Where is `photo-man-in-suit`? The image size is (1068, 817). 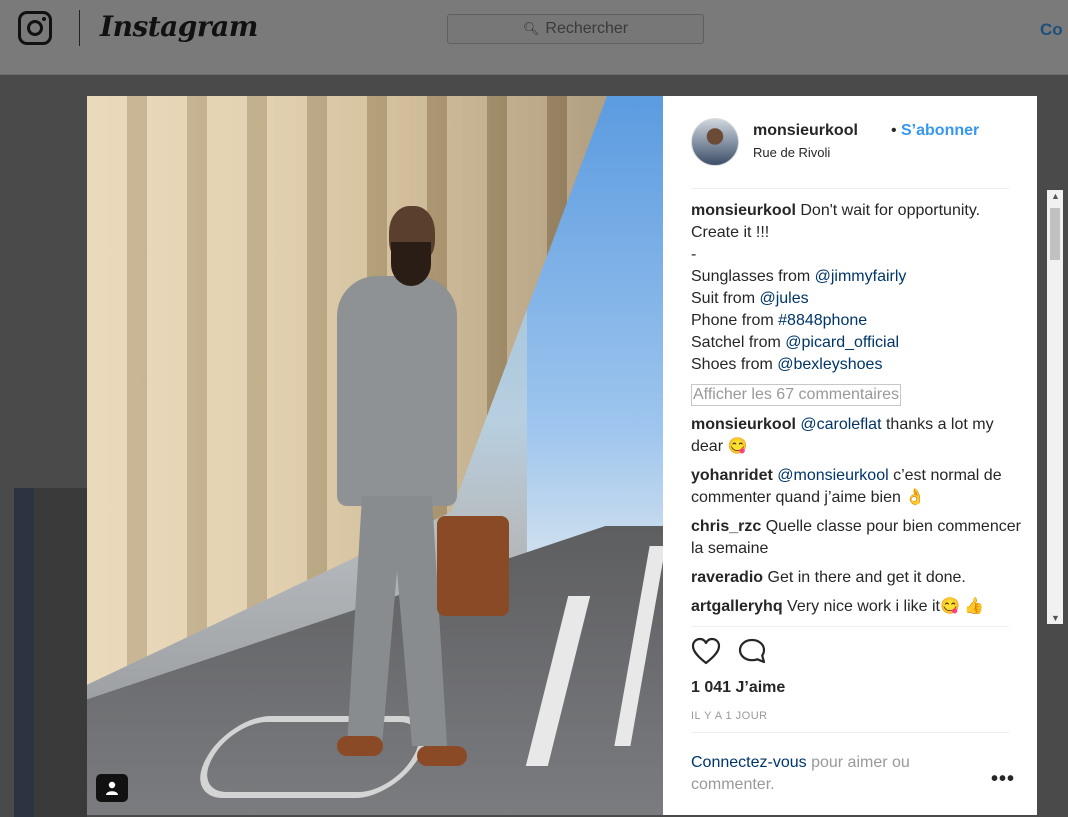 photo-man-in-suit is located at coordinates (413, 496).